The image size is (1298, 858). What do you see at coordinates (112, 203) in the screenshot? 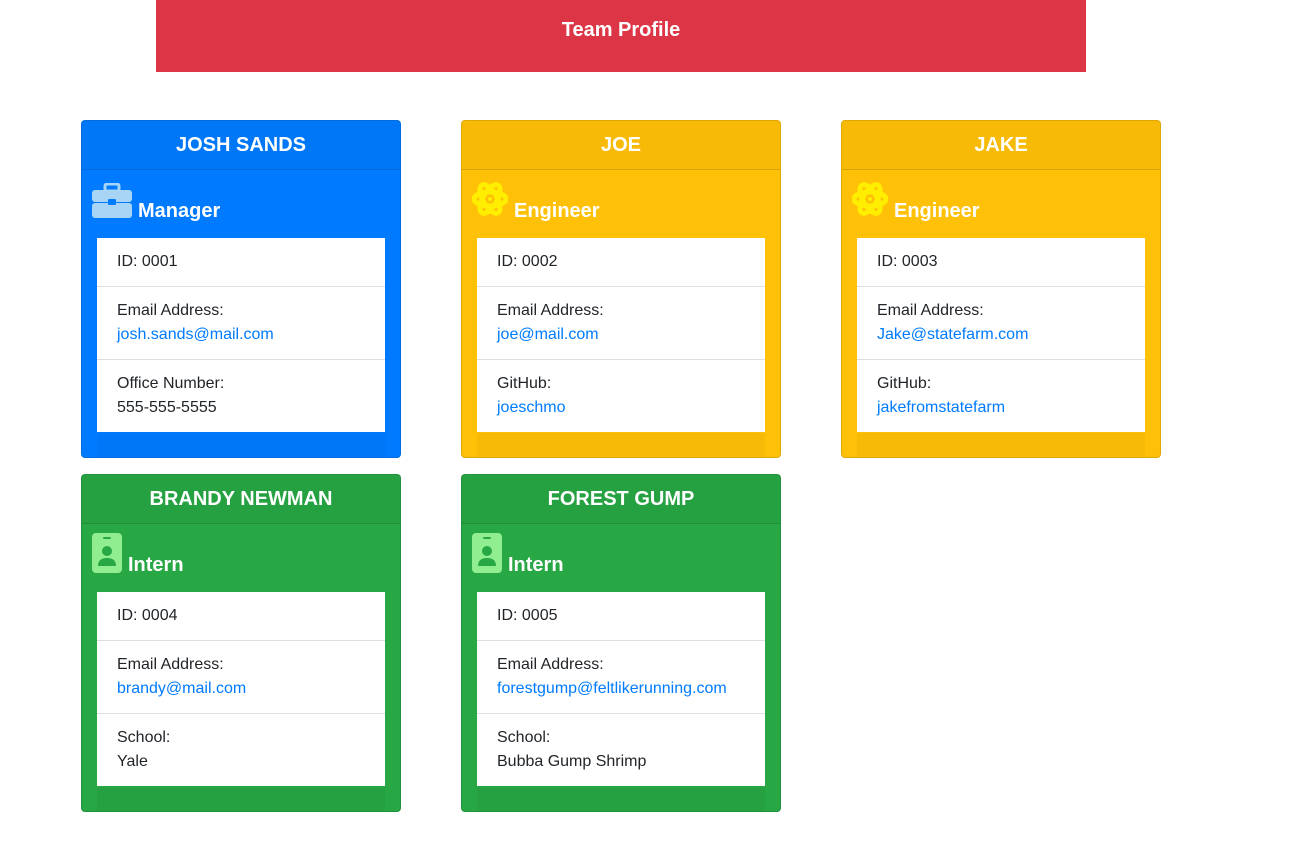
I see `briefcase-icon` at bounding box center [112, 203].